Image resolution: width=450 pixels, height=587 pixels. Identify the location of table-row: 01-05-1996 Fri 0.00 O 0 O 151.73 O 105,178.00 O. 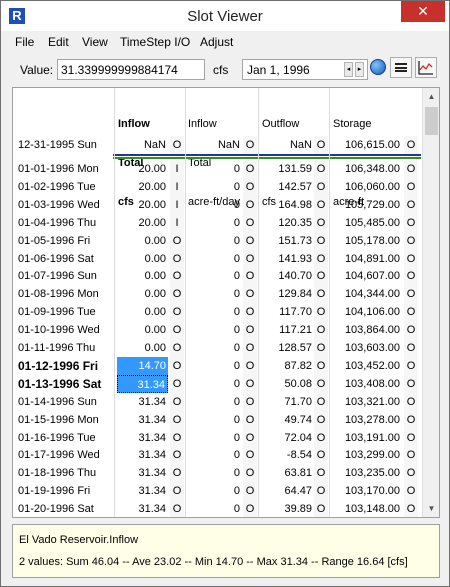
(218, 240).